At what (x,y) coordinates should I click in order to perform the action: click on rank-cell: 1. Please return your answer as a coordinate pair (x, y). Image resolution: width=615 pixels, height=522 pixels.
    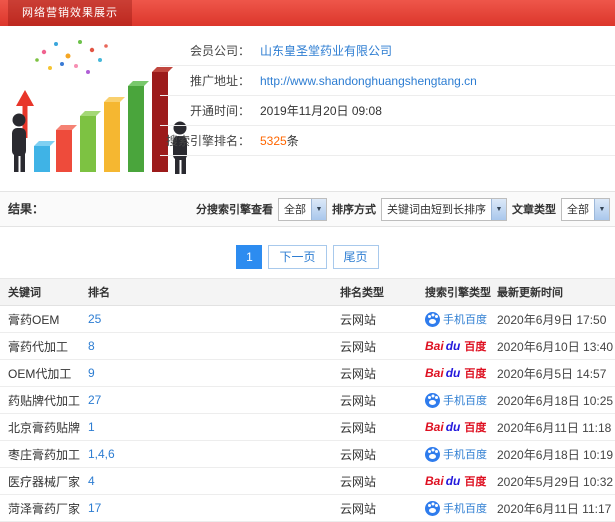
    Looking at the image, I should click on (214, 427).